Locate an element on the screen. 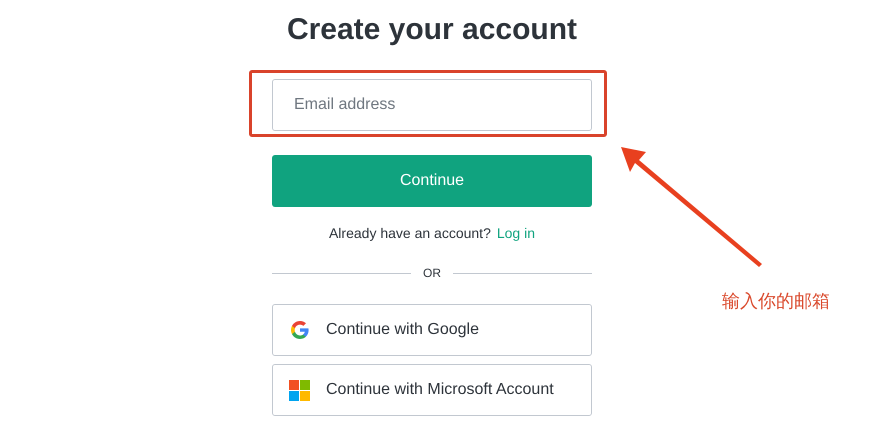 Image resolution: width=876 pixels, height=428 pixels. annotation-note: 输入你的邮箱 is located at coordinates (776, 302).